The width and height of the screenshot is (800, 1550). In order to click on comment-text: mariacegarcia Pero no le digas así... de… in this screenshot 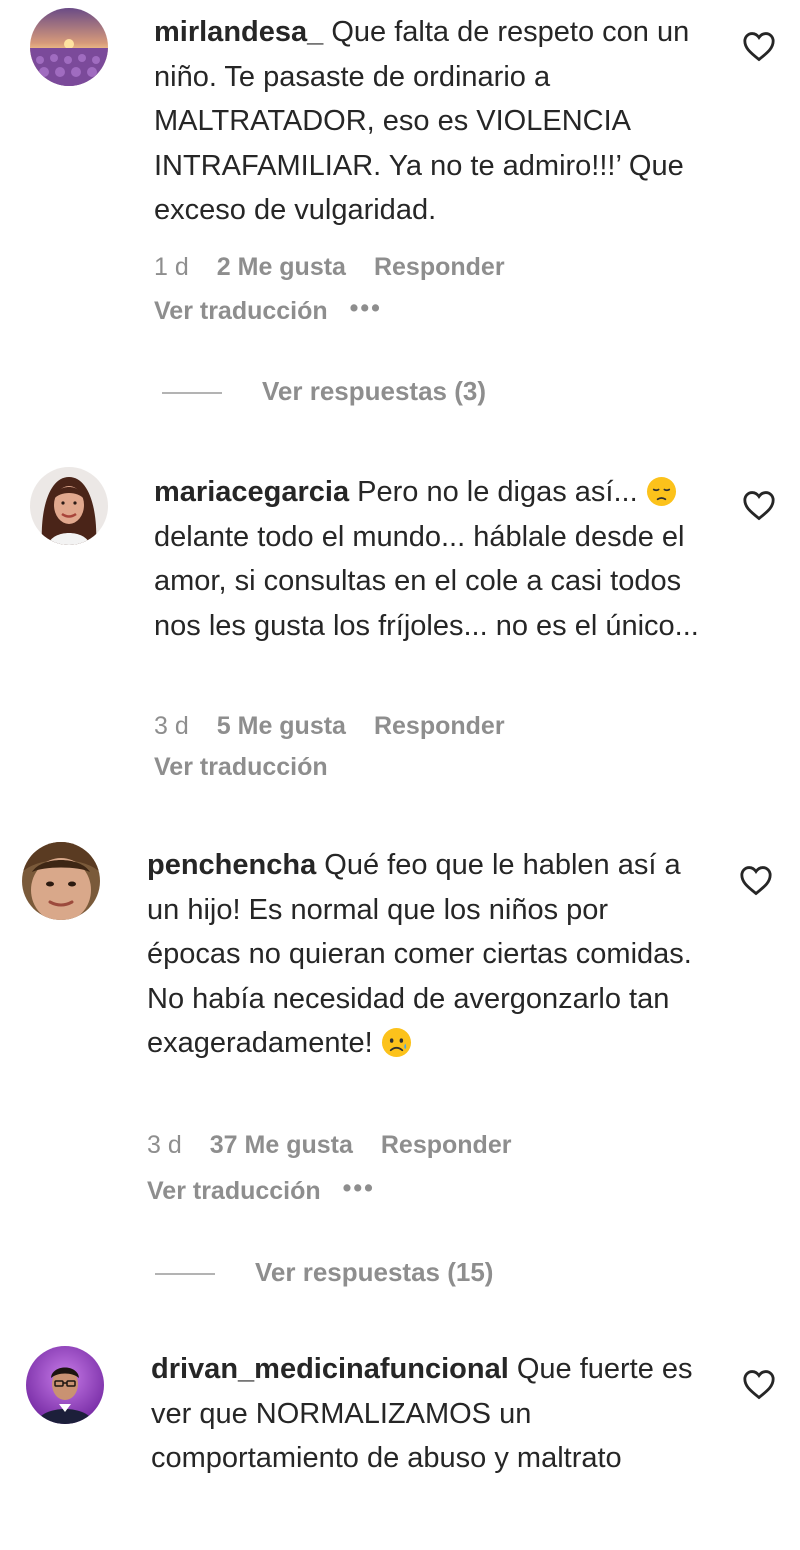, I will do `click(431, 559)`.